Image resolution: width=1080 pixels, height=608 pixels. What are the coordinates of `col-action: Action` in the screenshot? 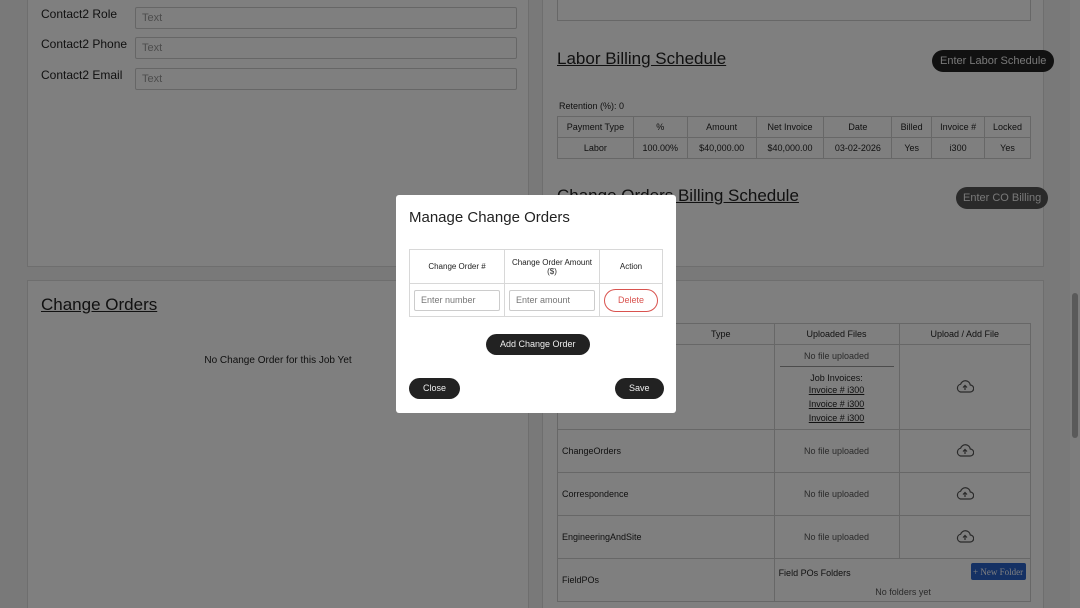 It's located at (631, 266).